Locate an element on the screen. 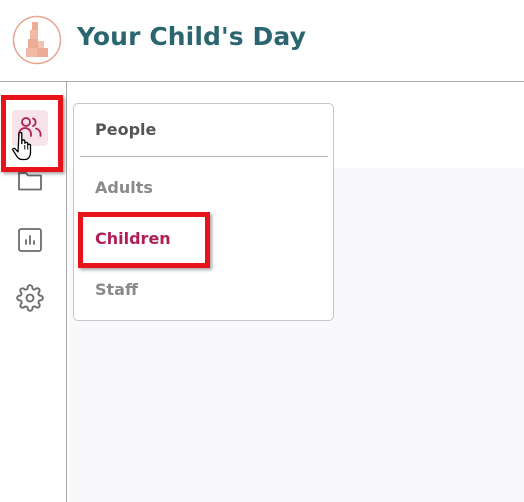  sidebar-item-folder is located at coordinates (30, 180).